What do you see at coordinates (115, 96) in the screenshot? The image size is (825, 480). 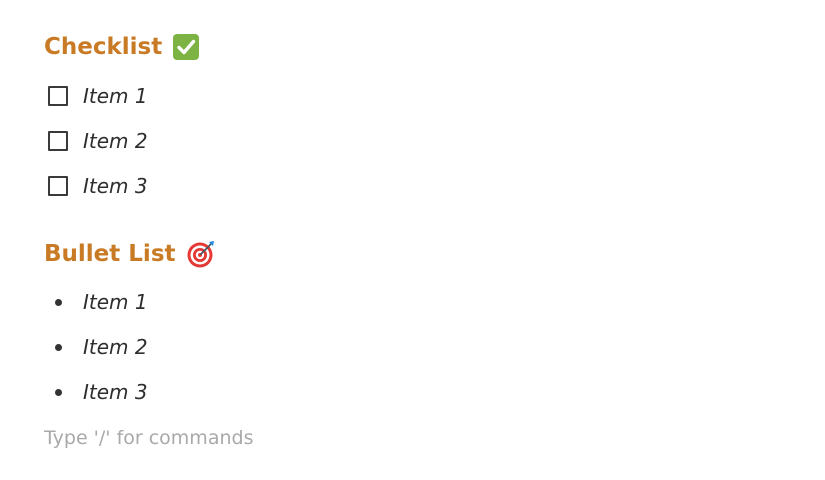 I see `checklist-item-text: Item 1` at bounding box center [115, 96].